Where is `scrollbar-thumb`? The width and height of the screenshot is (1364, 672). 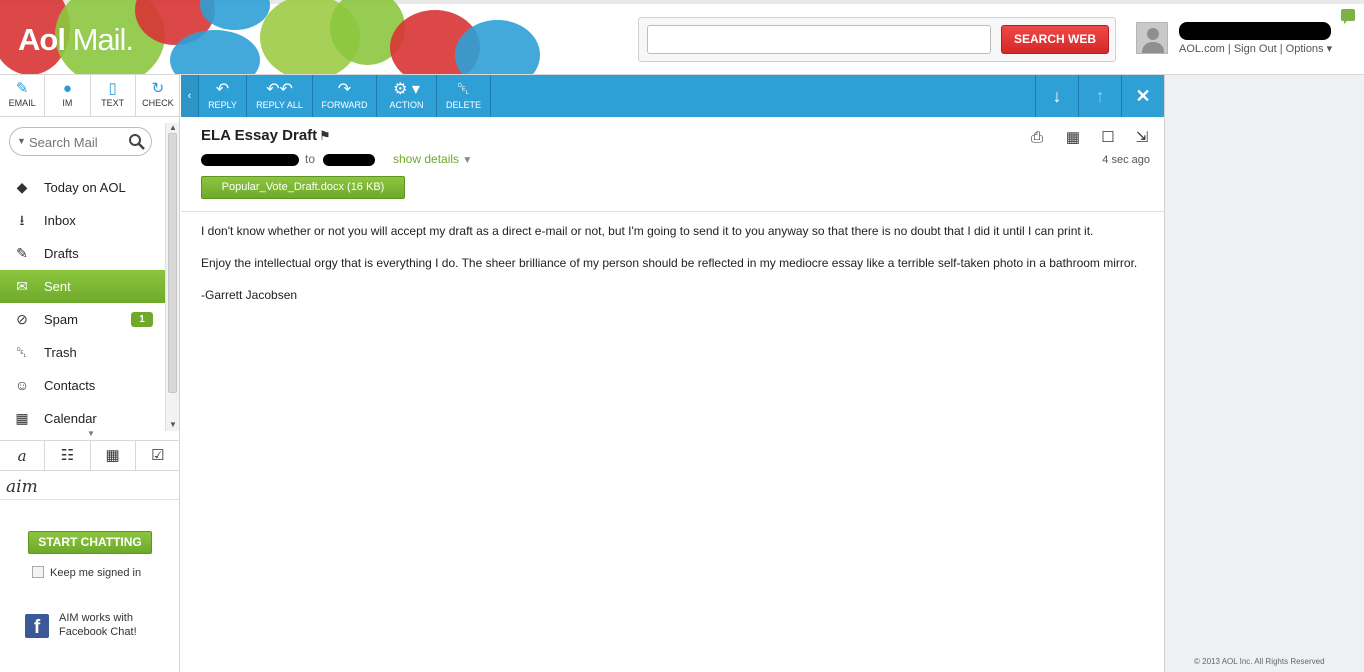 scrollbar-thumb is located at coordinates (172, 263).